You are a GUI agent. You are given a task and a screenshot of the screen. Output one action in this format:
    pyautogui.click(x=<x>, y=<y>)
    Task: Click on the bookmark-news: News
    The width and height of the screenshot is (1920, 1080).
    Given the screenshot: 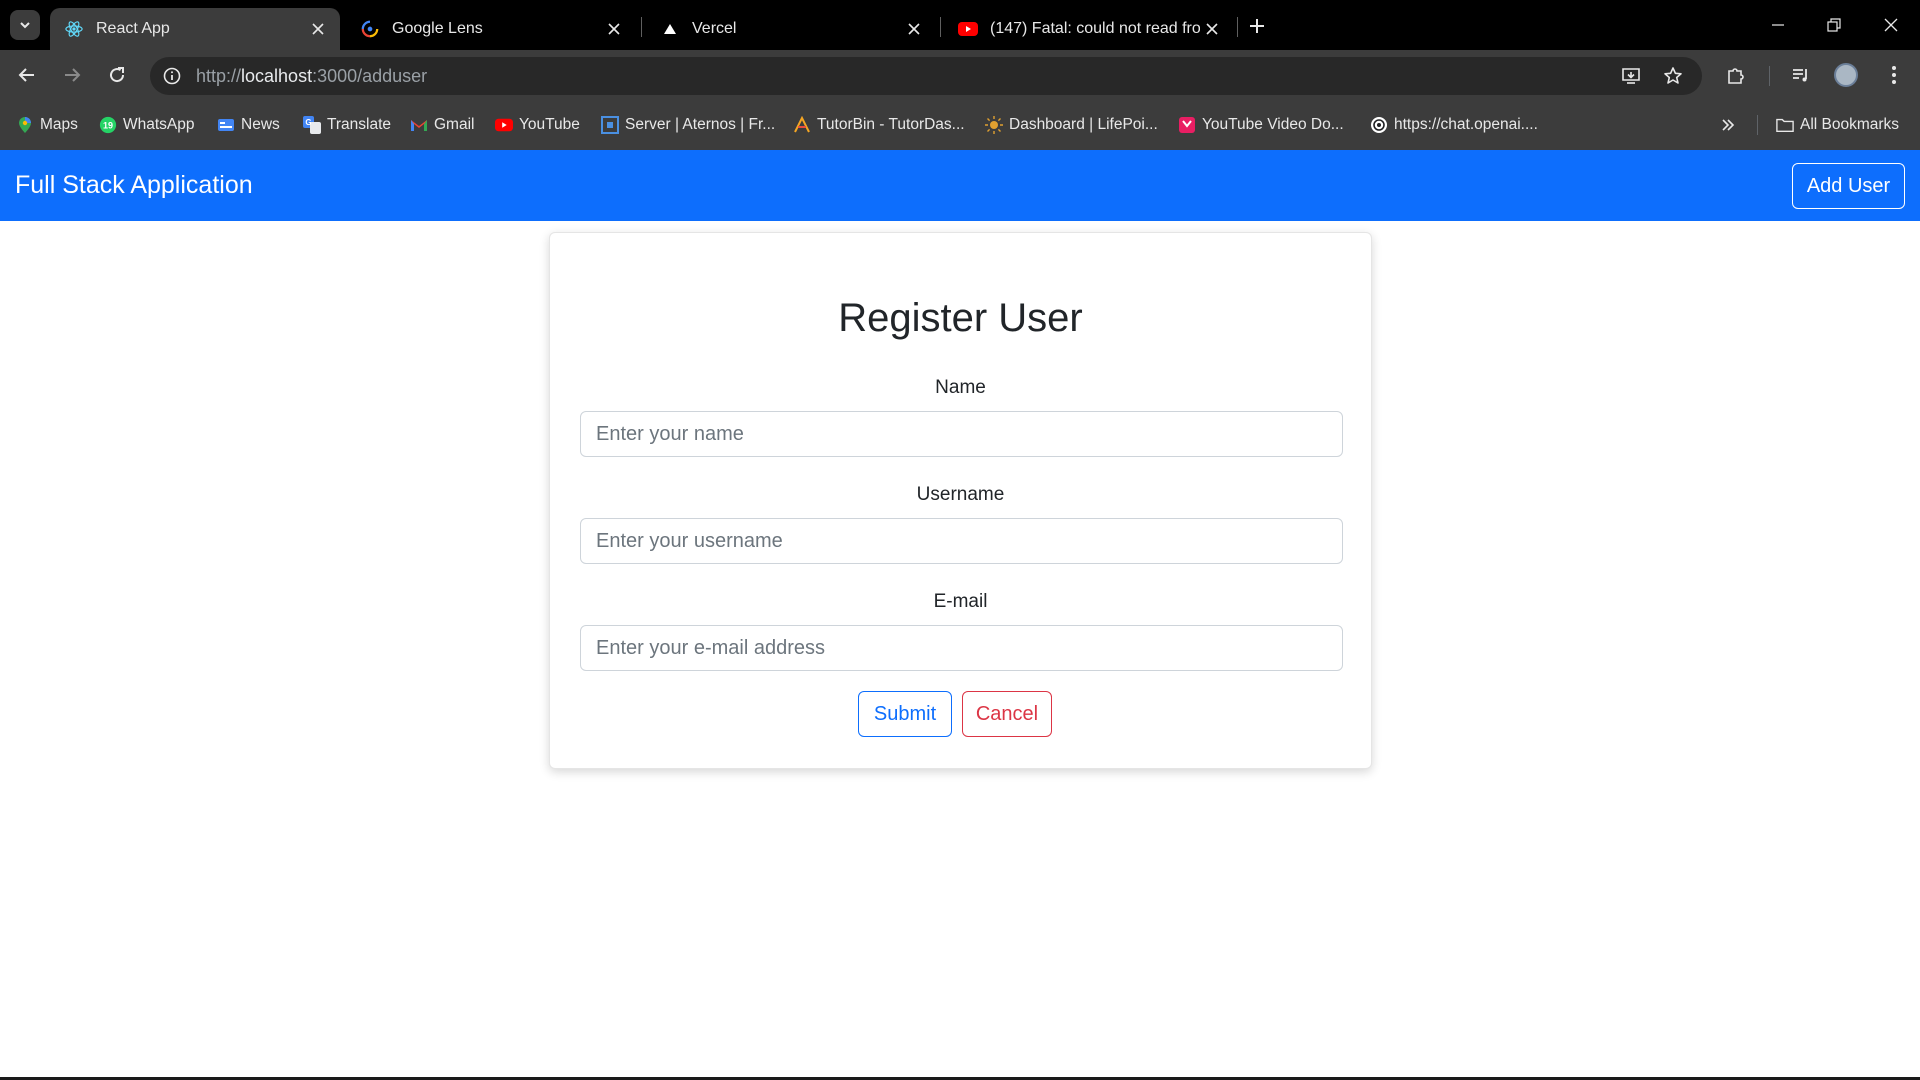 What is the action you would take?
    pyautogui.click(x=248, y=125)
    